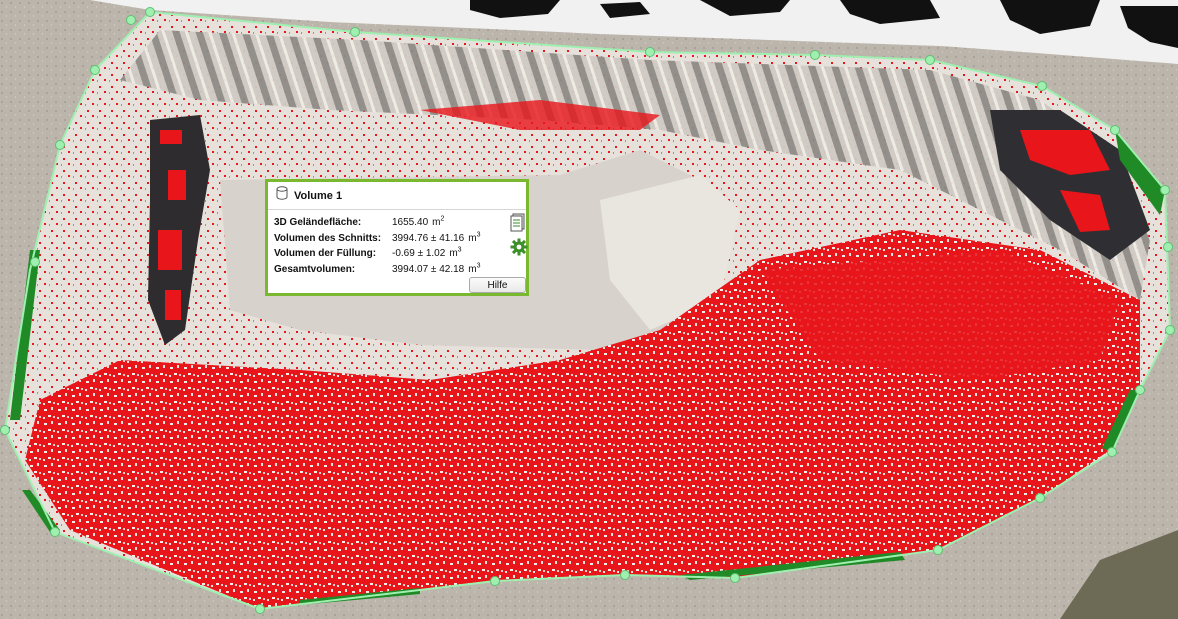 The width and height of the screenshot is (1178, 619). What do you see at coordinates (389, 254) in the screenshot?
I see `measurement-row-fill: Volumen der Füllung: -0.69 ± 1.02 m3` at bounding box center [389, 254].